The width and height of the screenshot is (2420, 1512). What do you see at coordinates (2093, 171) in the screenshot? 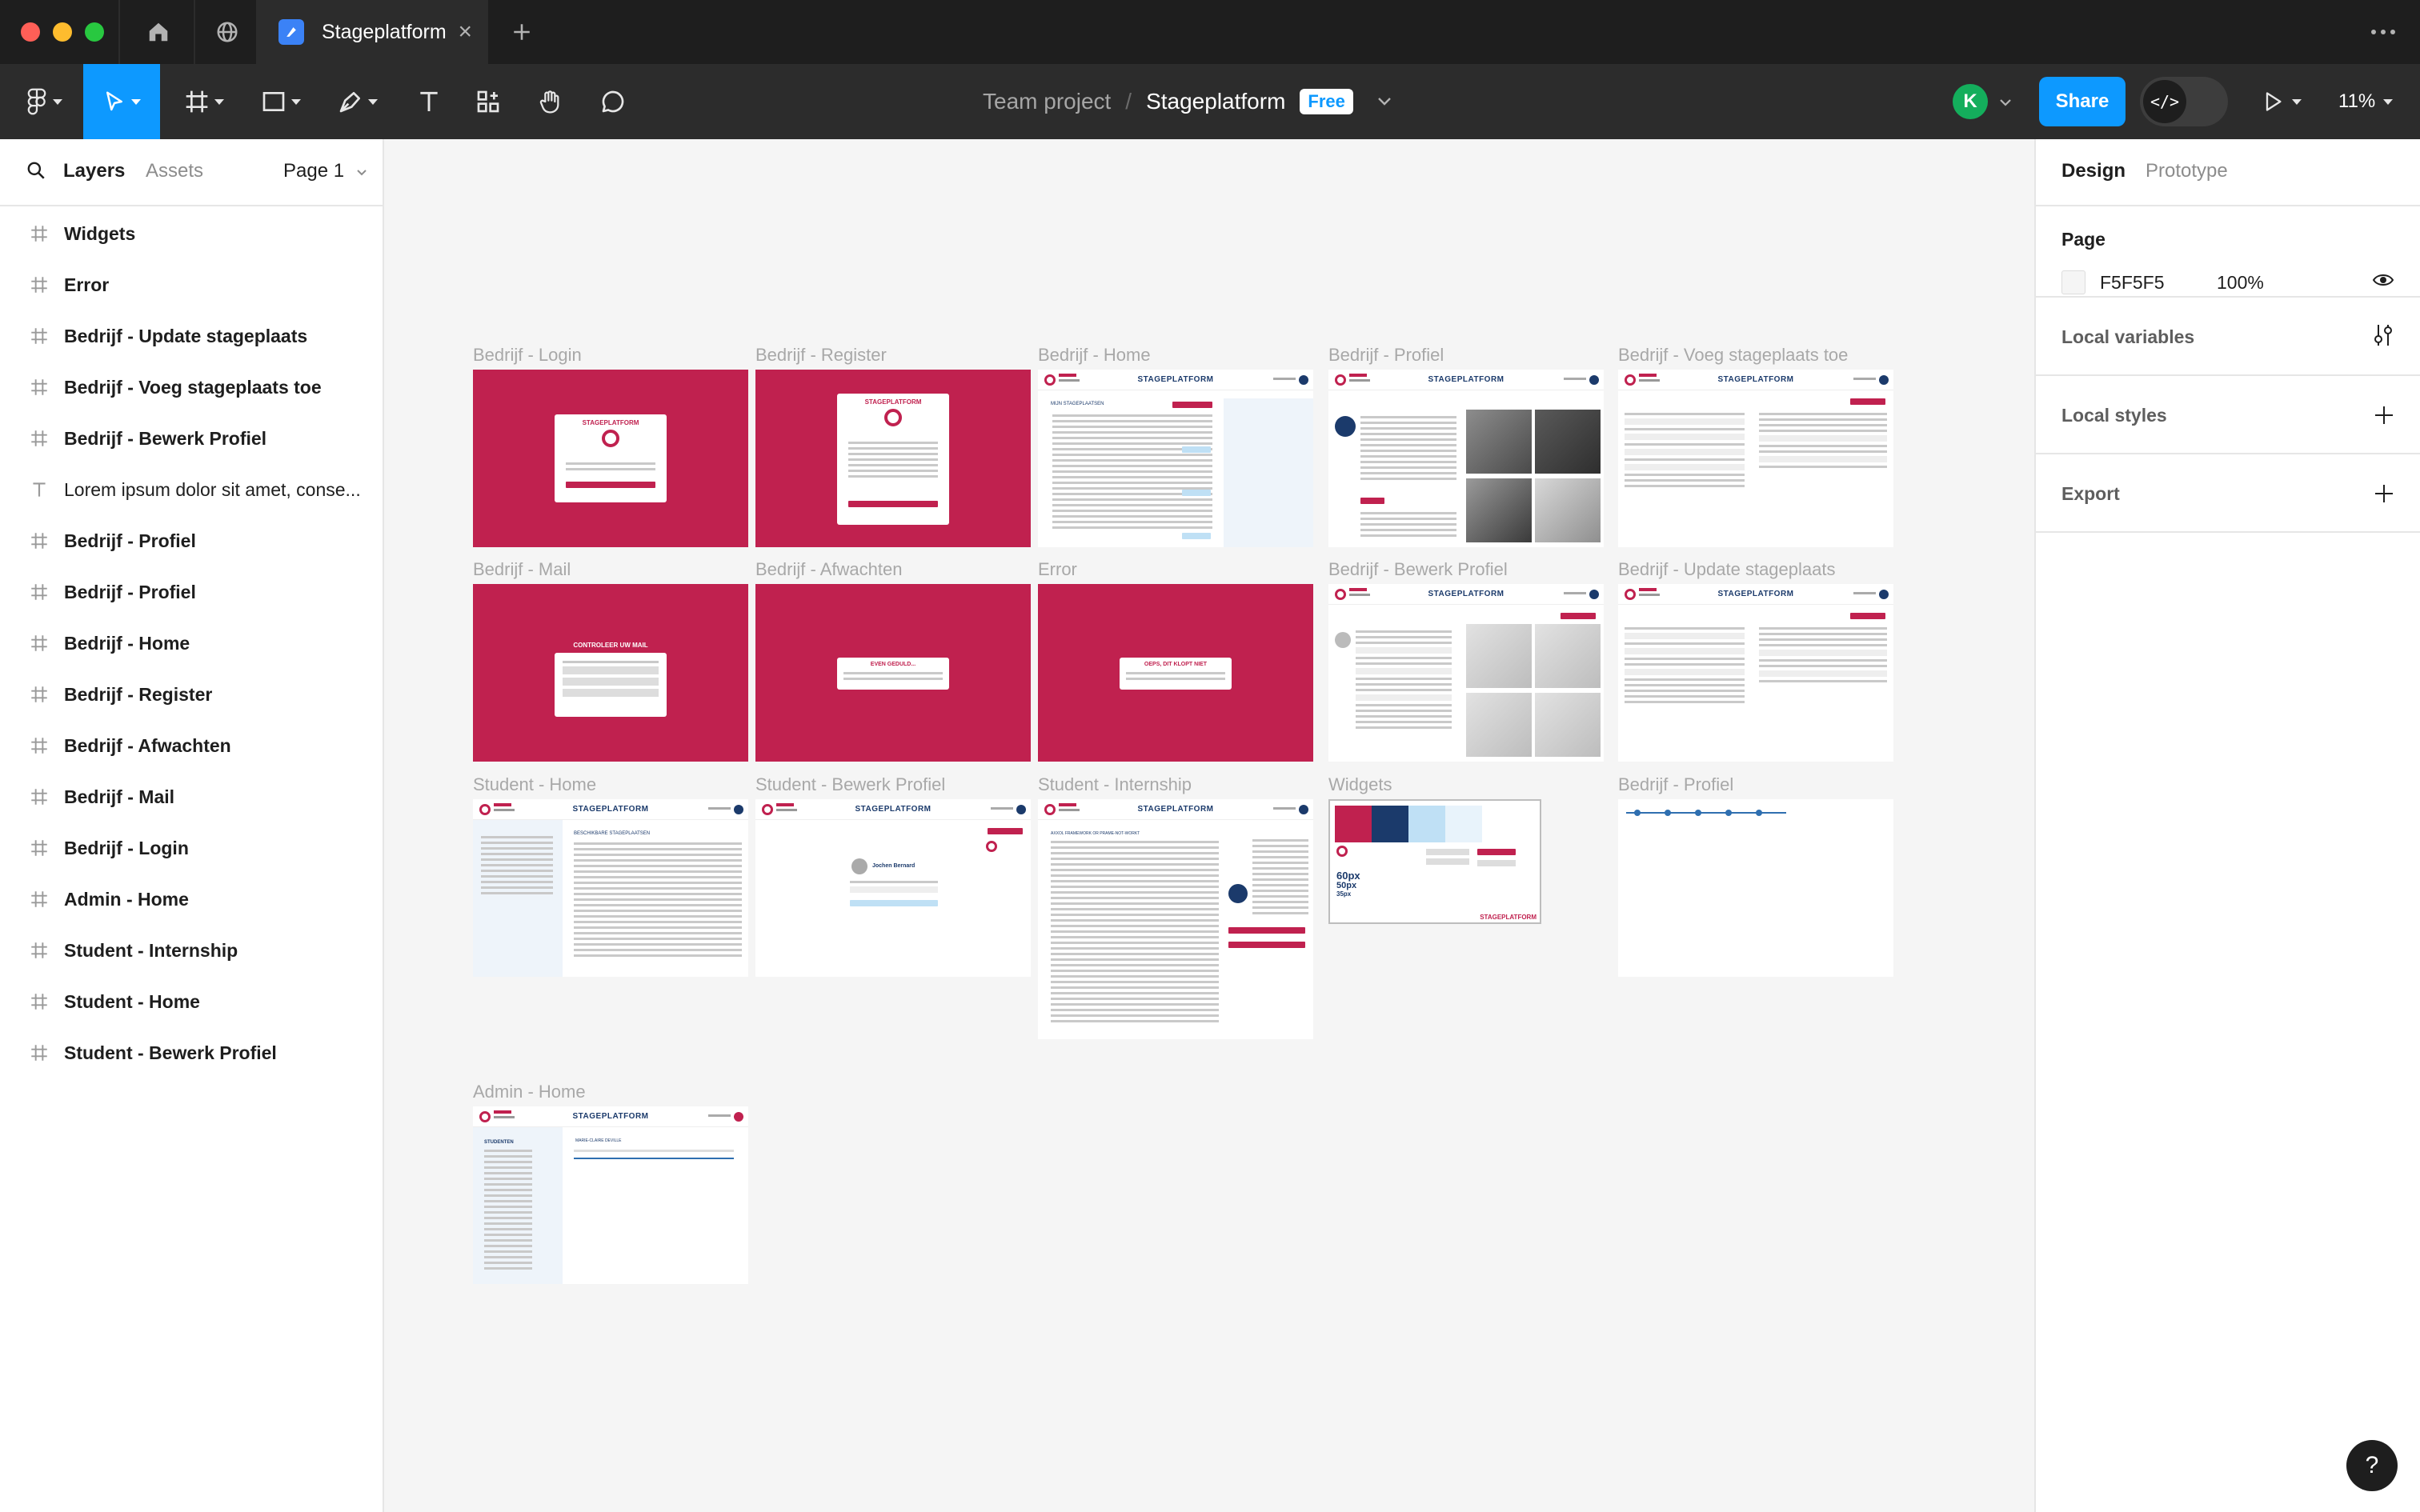
I see `tab-design: Design` at bounding box center [2093, 171].